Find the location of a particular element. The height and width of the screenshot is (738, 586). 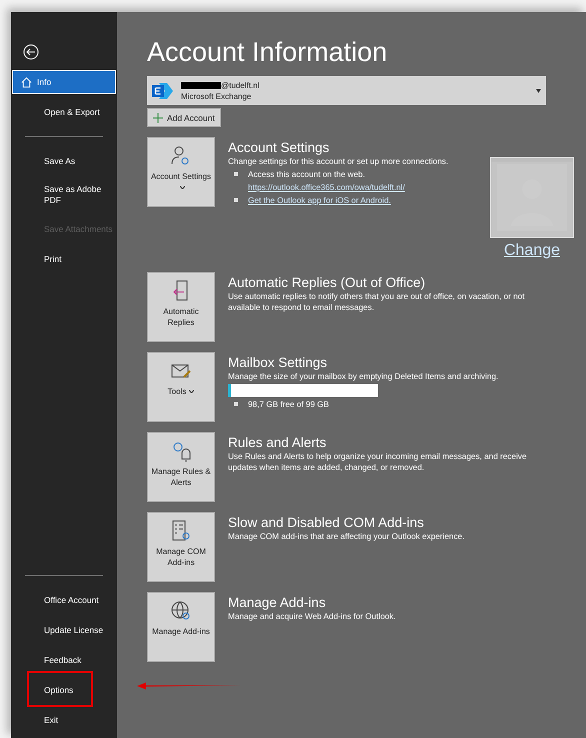

menu-item: Options is located at coordinates (64, 690).